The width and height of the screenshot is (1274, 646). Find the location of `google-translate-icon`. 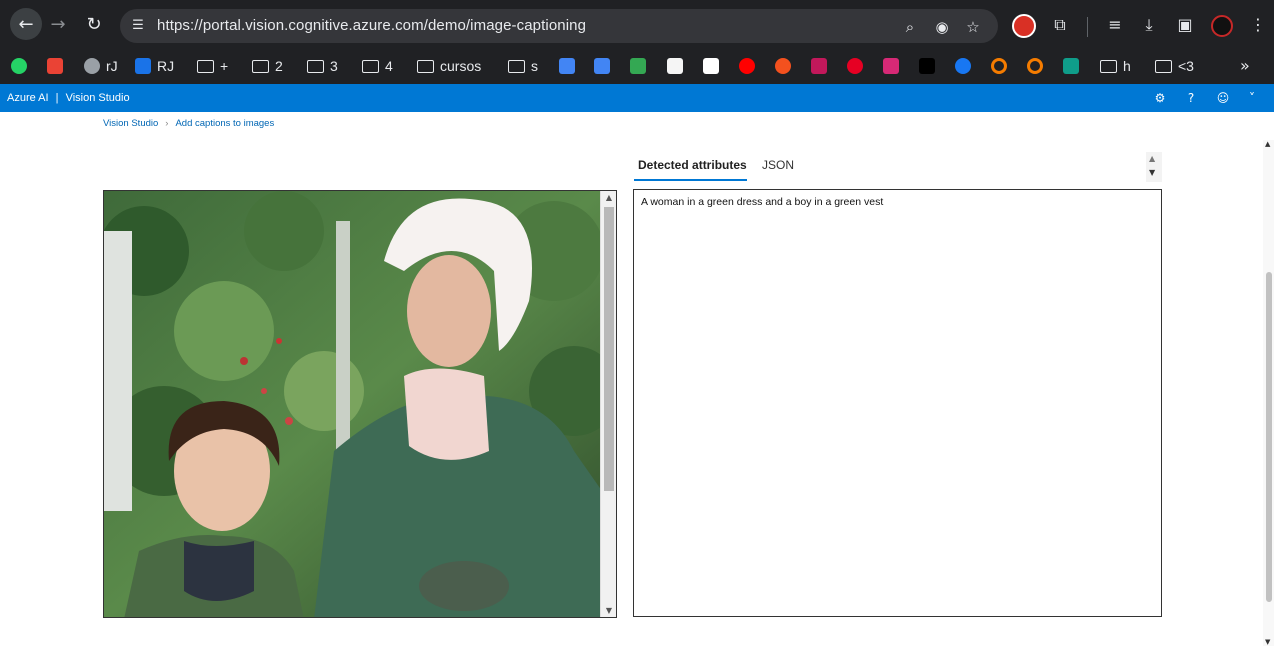

google-translate-icon is located at coordinates (602, 66).